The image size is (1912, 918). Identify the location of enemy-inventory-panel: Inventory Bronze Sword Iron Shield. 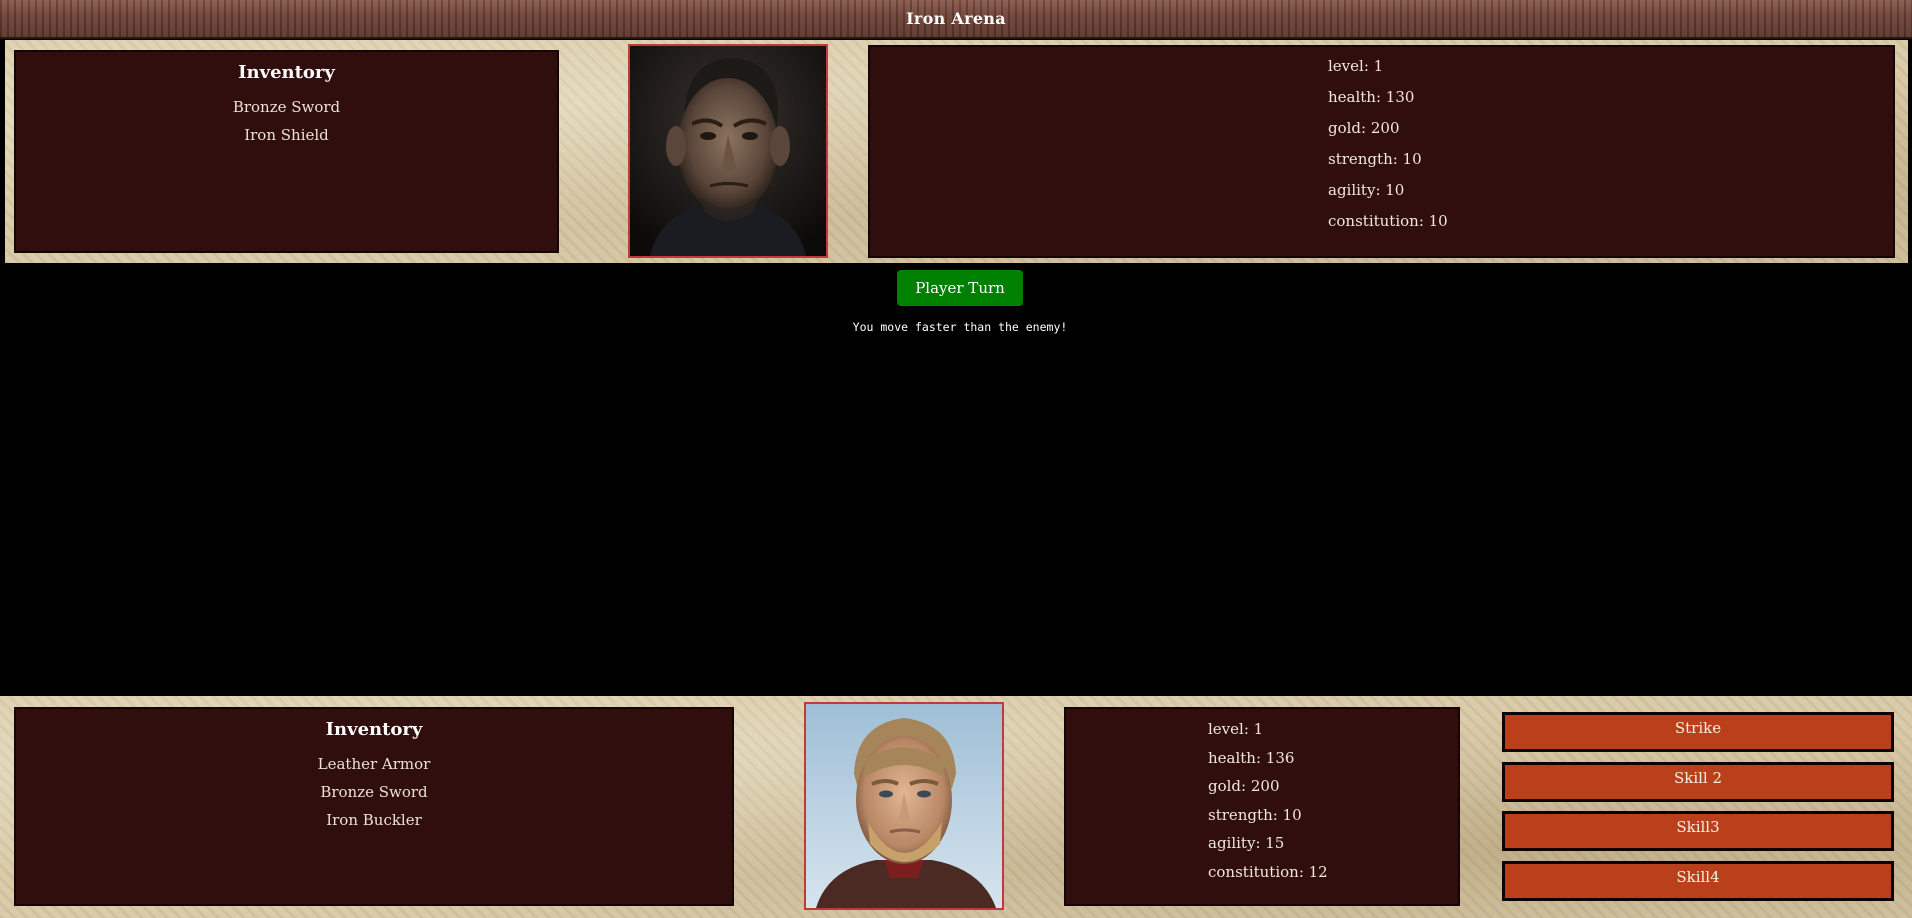
(286, 151).